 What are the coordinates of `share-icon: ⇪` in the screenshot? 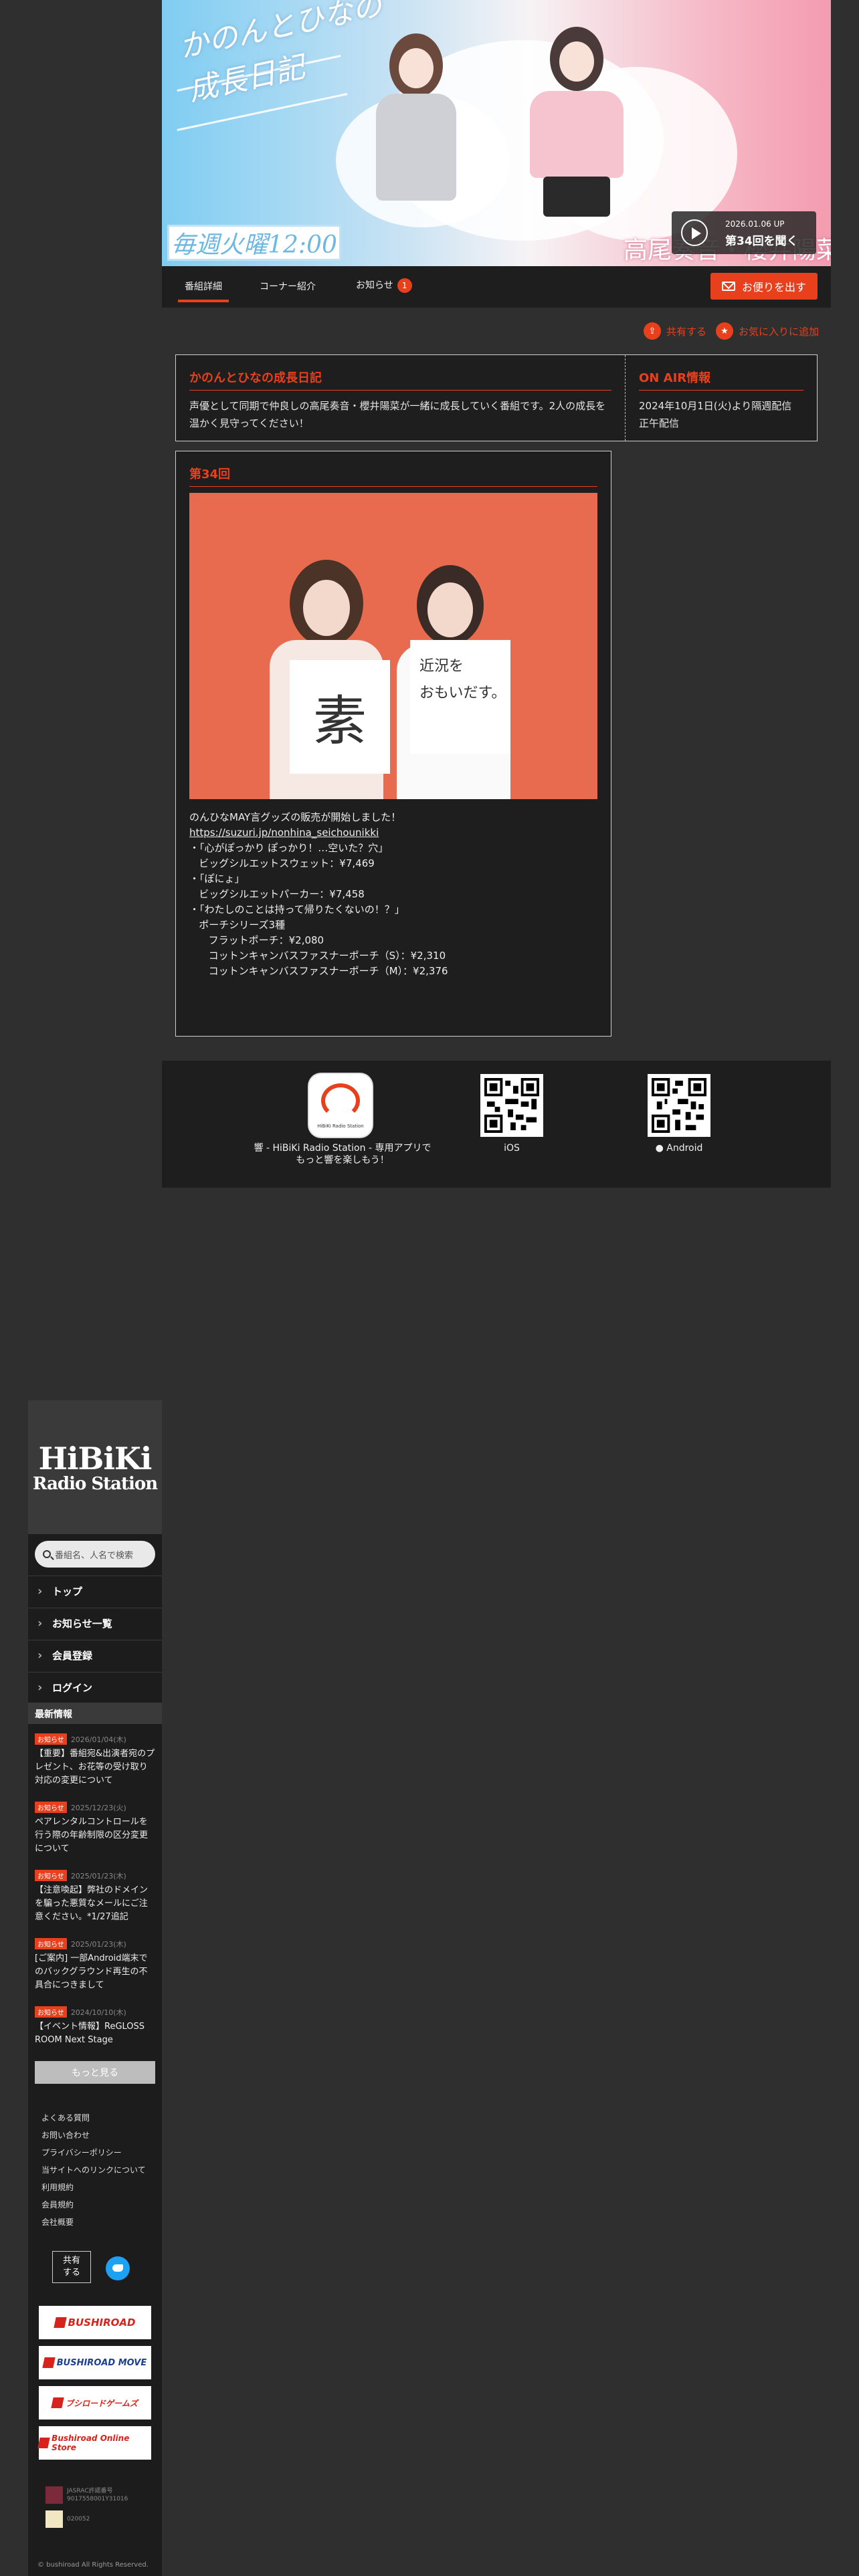 It's located at (652, 331).